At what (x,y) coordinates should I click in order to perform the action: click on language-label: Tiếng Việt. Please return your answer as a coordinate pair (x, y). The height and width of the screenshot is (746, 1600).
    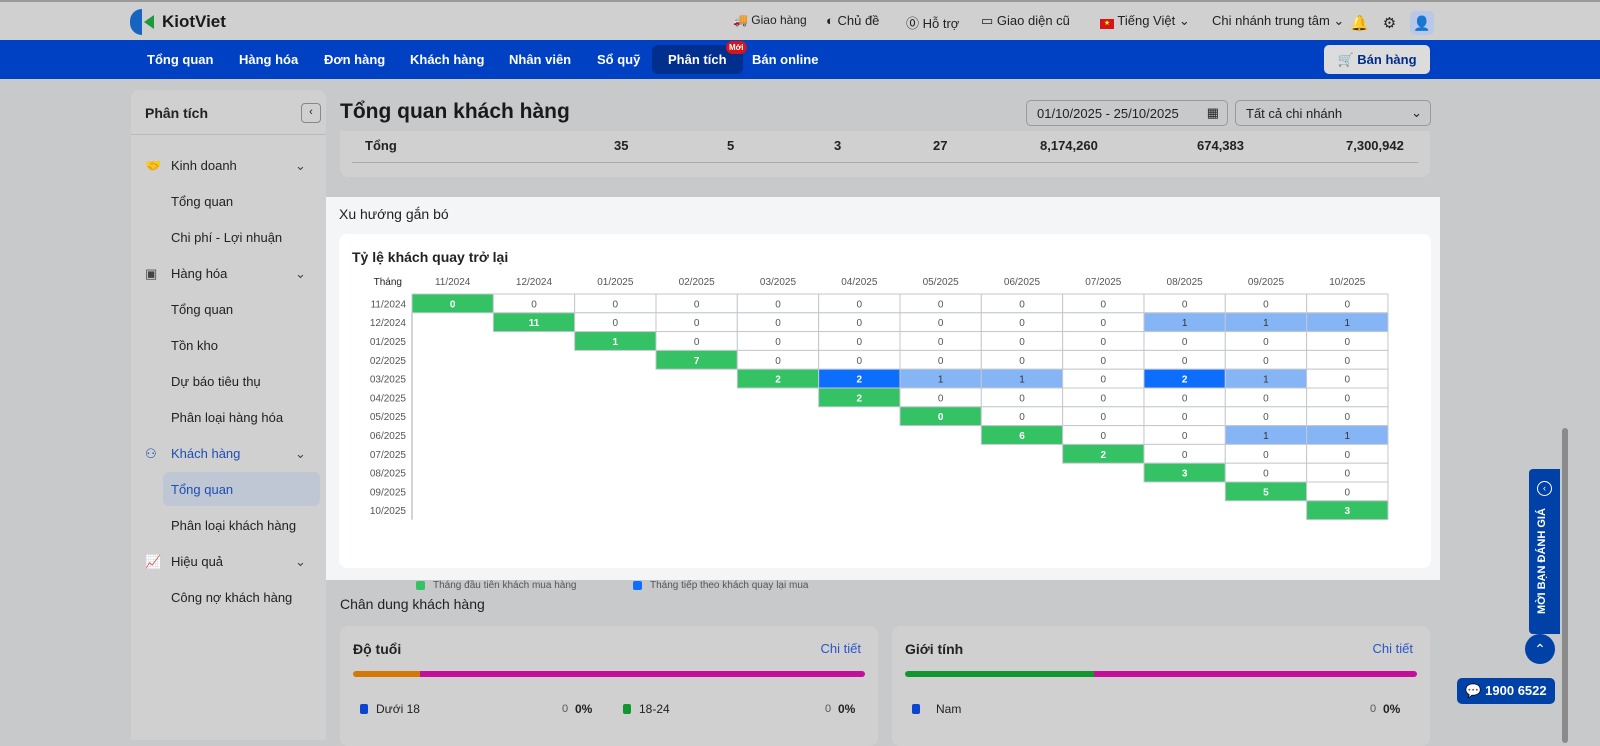
    Looking at the image, I should click on (1146, 20).